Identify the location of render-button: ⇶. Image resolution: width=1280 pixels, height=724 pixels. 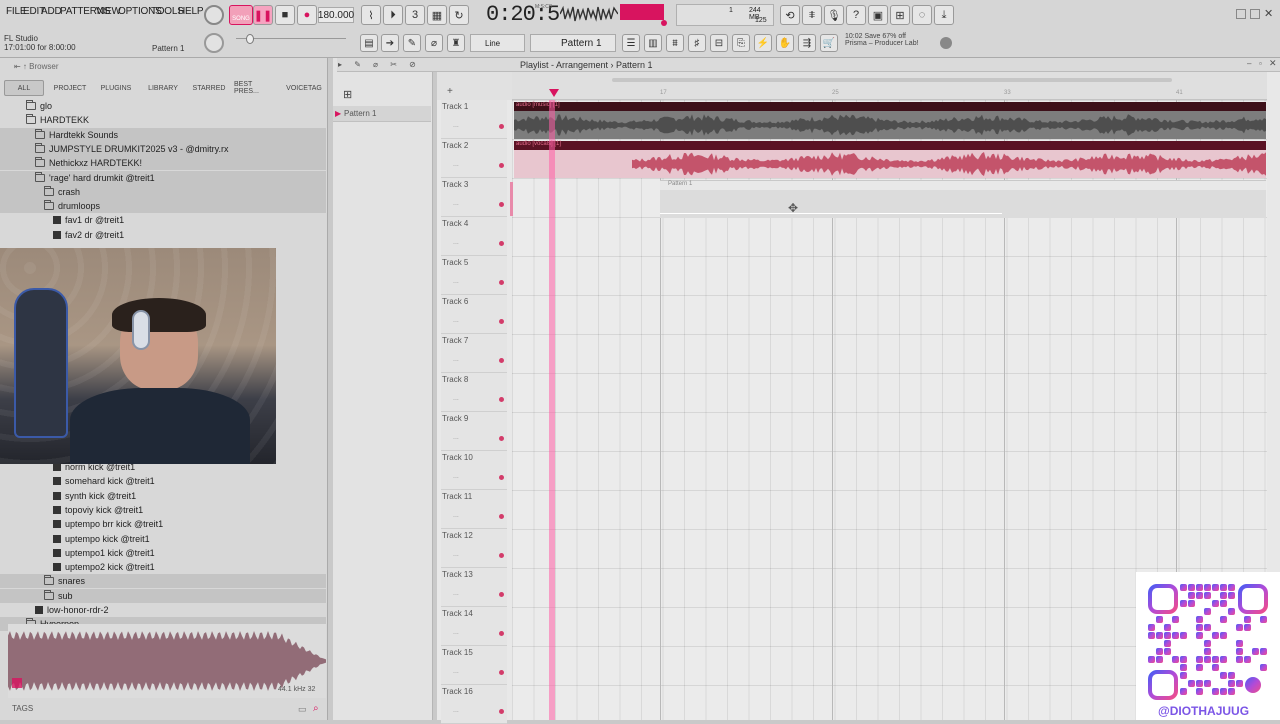
(807, 43).